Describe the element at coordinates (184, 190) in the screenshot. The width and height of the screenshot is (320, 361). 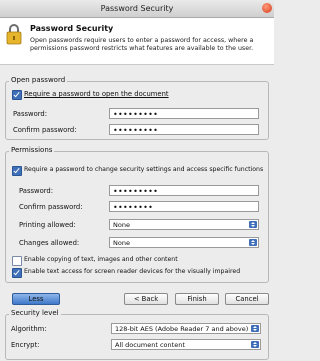
I see `permissions-password-field: •••••••••` at that location.